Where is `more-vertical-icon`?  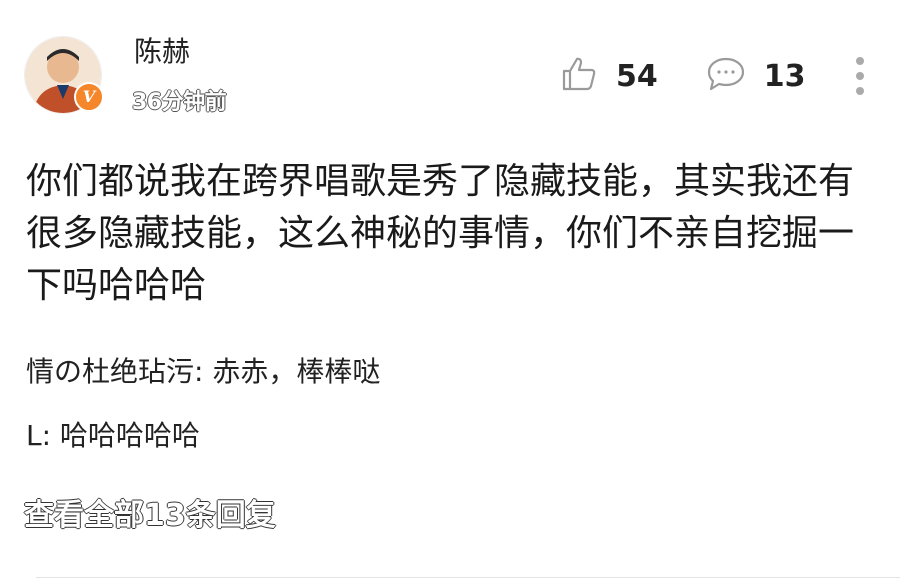
more-vertical-icon is located at coordinates (860, 76).